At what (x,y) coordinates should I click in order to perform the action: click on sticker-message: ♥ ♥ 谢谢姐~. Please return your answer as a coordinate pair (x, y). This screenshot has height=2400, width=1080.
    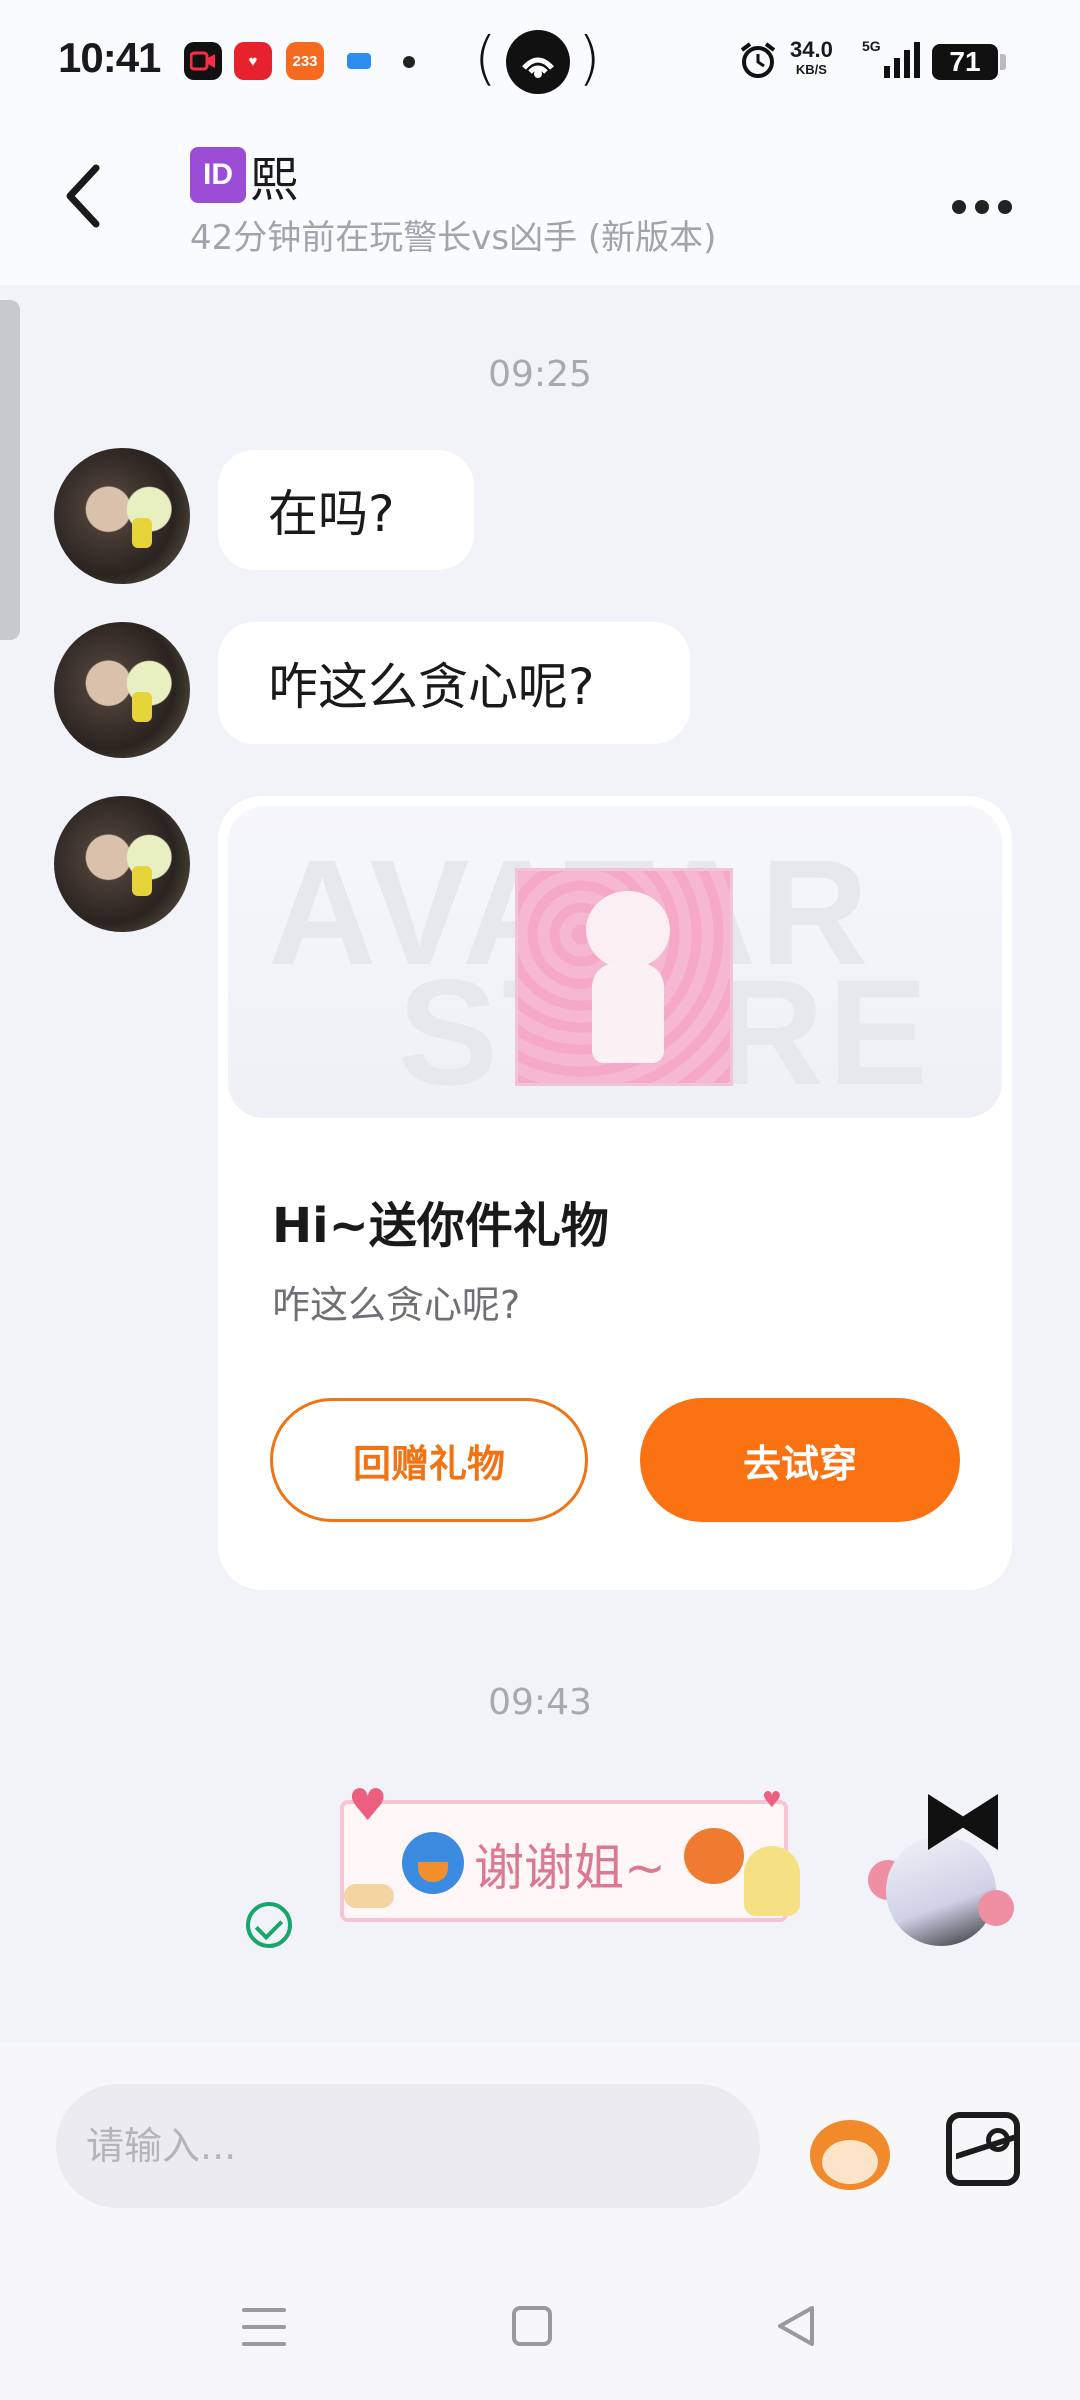
    Looking at the image, I should click on (570, 1851).